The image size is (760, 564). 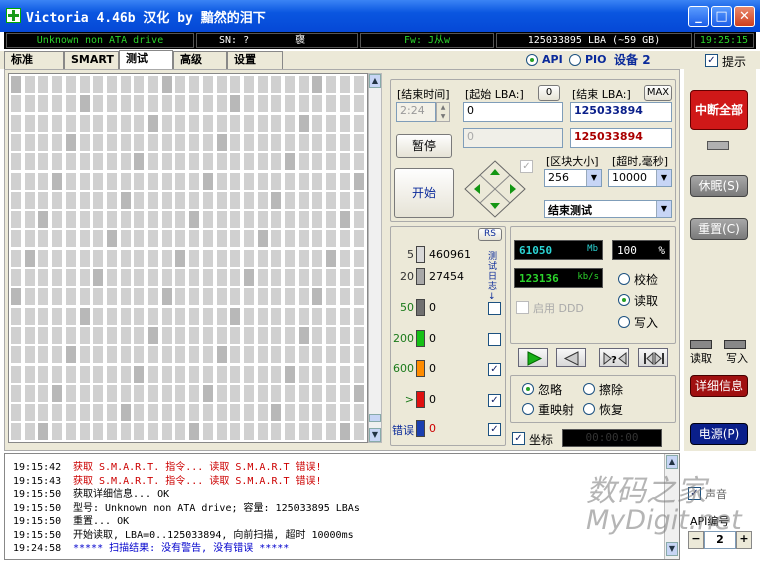 I want to click on sleep-button: 休眠(S), so click(x=719, y=186).